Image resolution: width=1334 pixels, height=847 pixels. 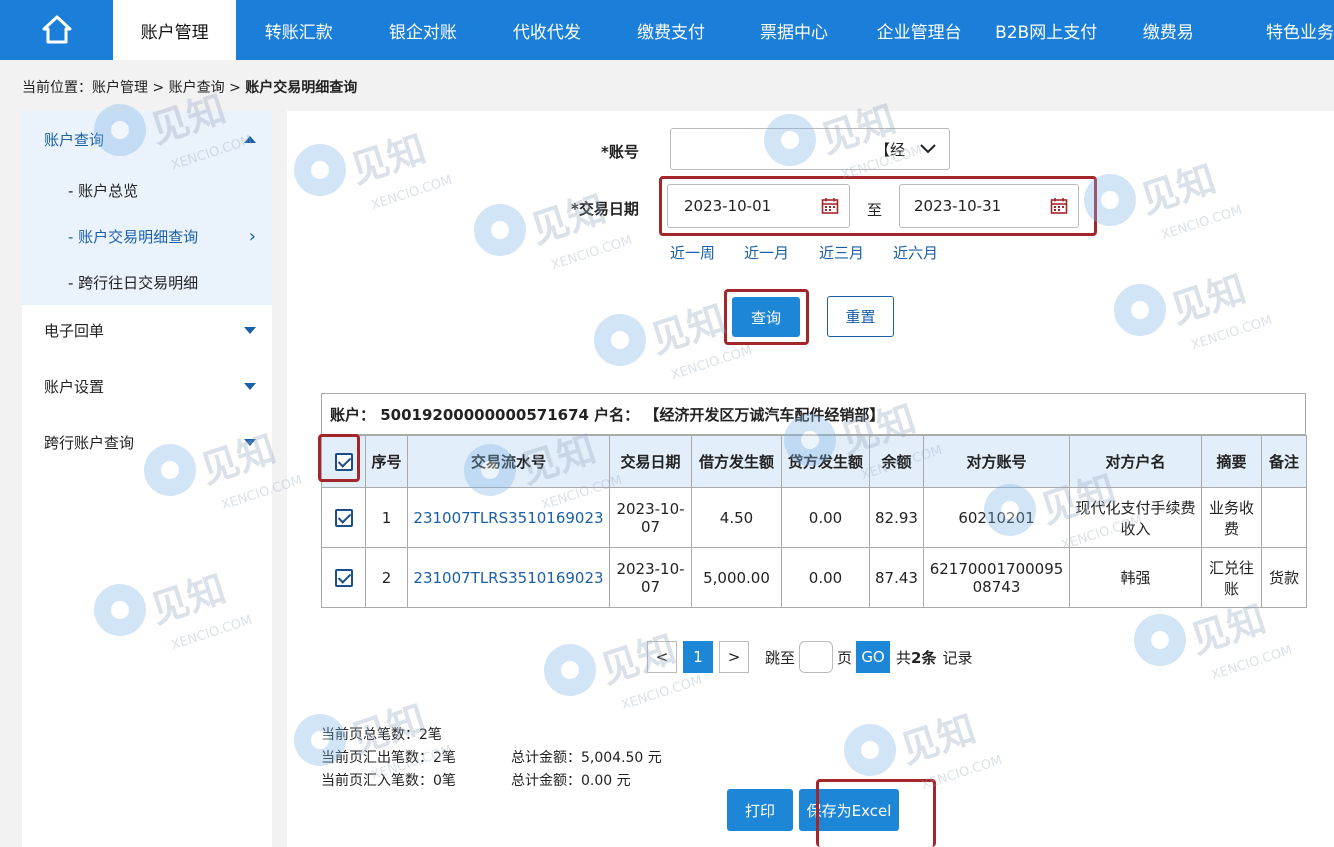 I want to click on account-label: *账号, so click(x=620, y=152).